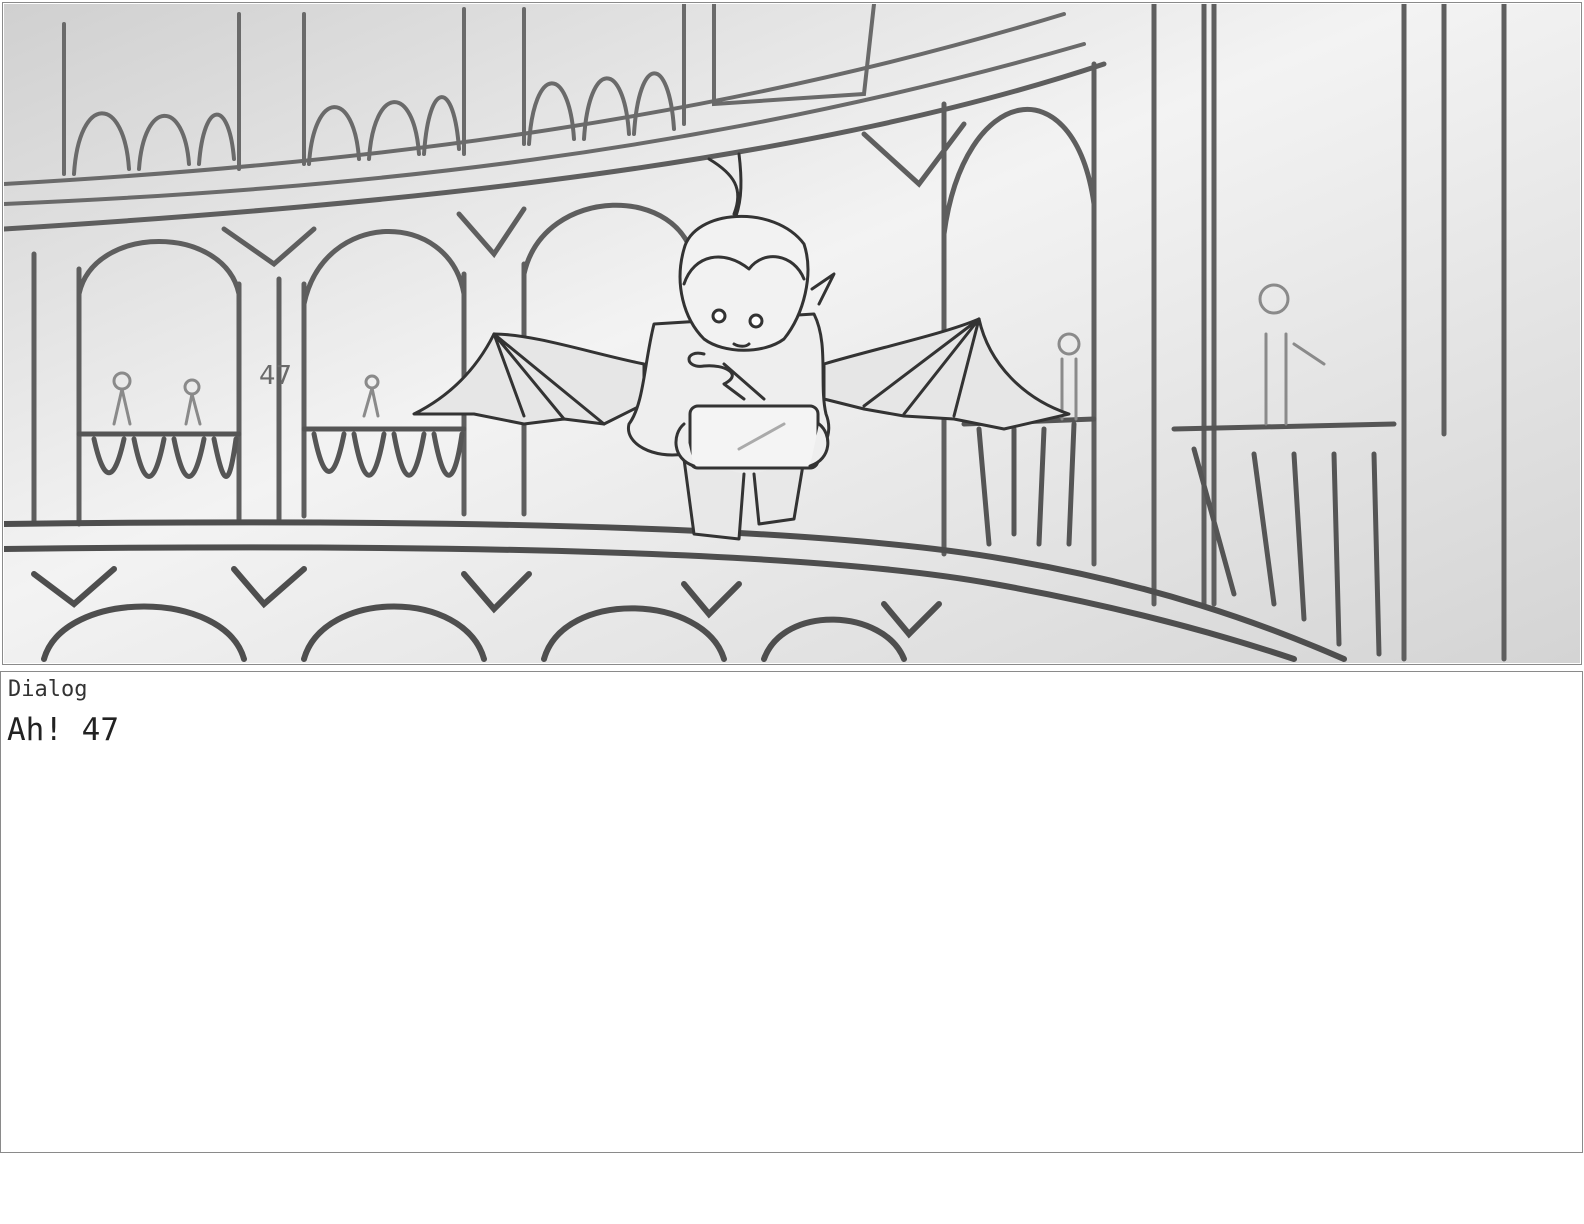  Describe the element at coordinates (48, 689) in the screenshot. I see `dialog-label: Dialog` at that location.